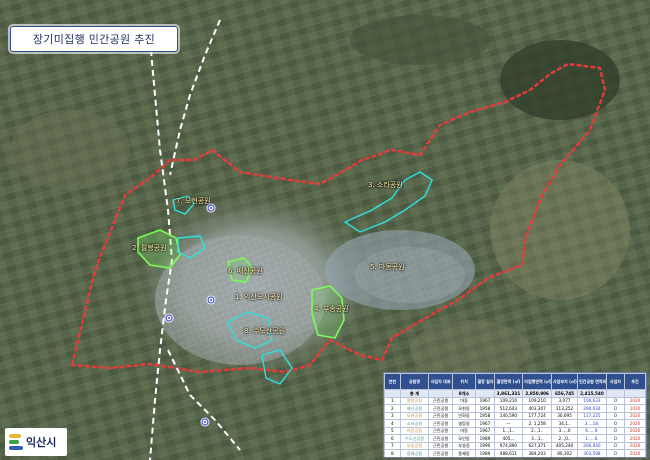 The image size is (650, 460). What do you see at coordinates (564, 453) in the screenshot?
I see `table-cell: 80,302` at bounding box center [564, 453].